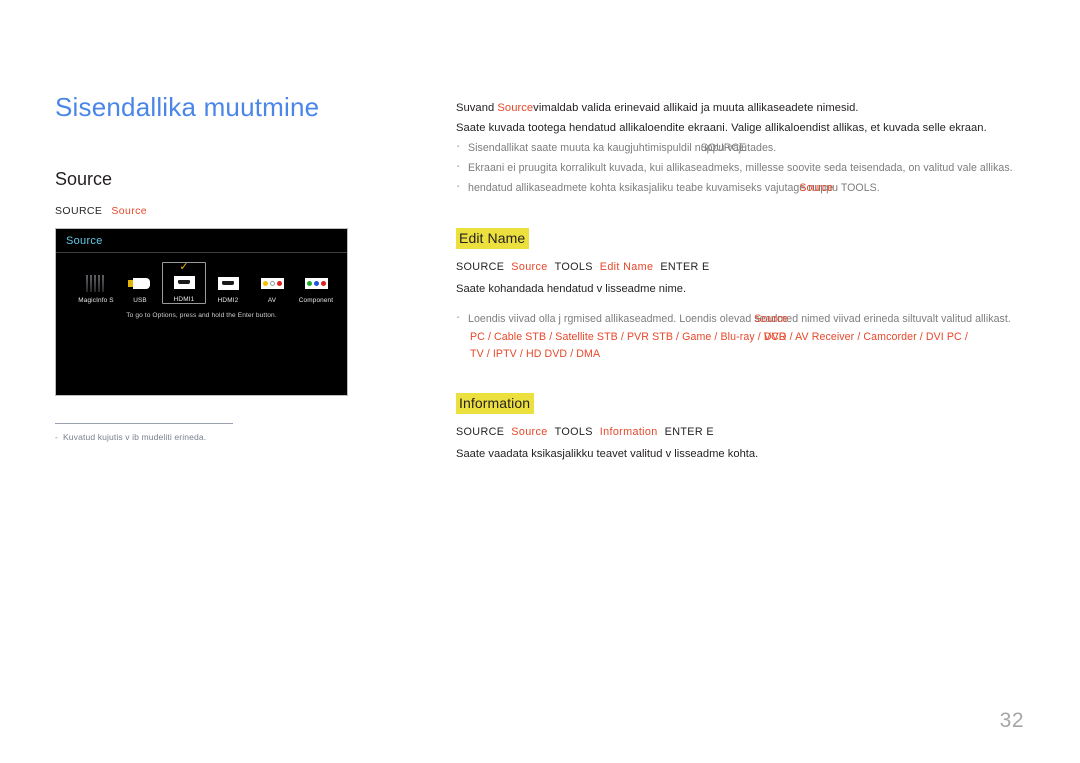  I want to click on source-item-label: AV, so click(272, 300).